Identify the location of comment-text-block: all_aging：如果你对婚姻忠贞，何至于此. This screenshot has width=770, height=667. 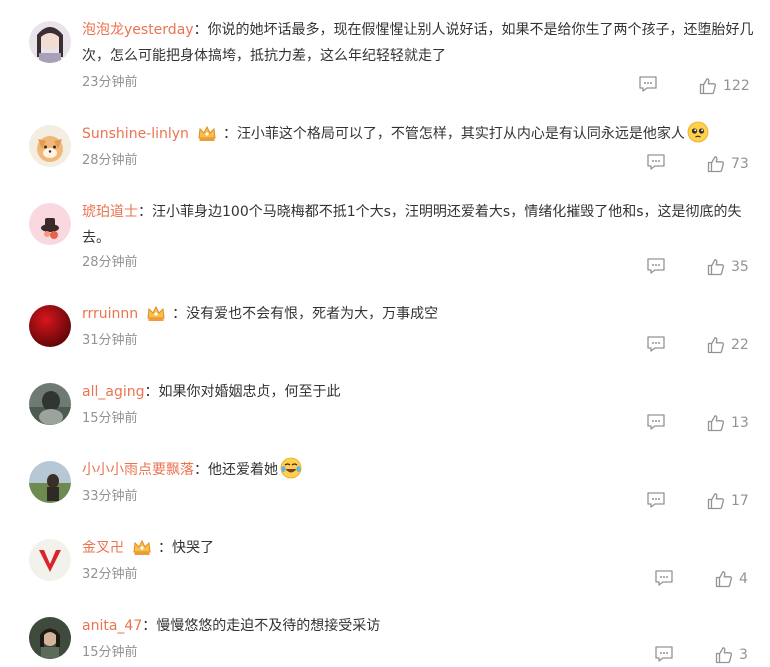
(420, 392).